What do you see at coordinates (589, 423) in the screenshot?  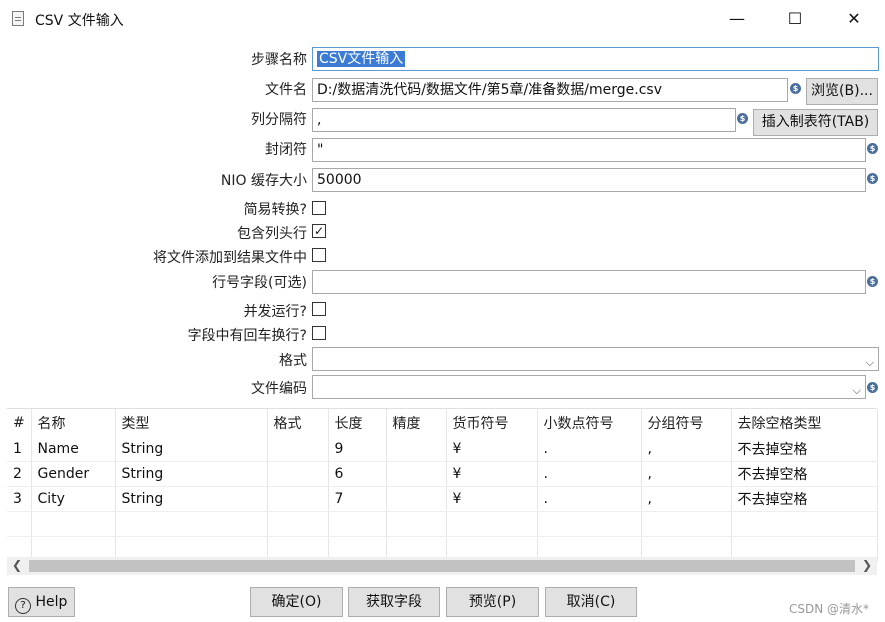 I see `column-header: 小数点符号` at bounding box center [589, 423].